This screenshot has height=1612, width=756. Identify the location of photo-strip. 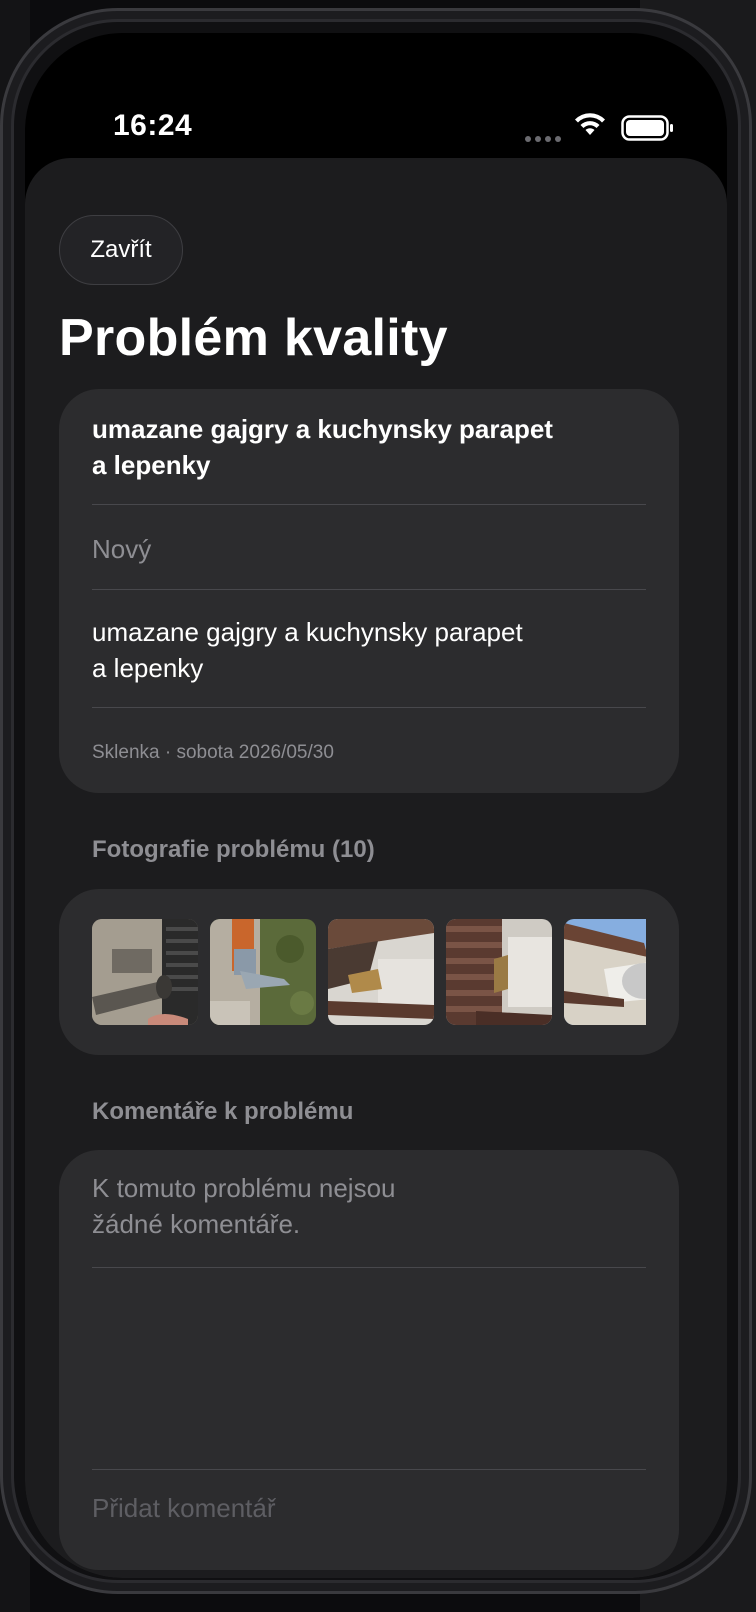
(369, 972).